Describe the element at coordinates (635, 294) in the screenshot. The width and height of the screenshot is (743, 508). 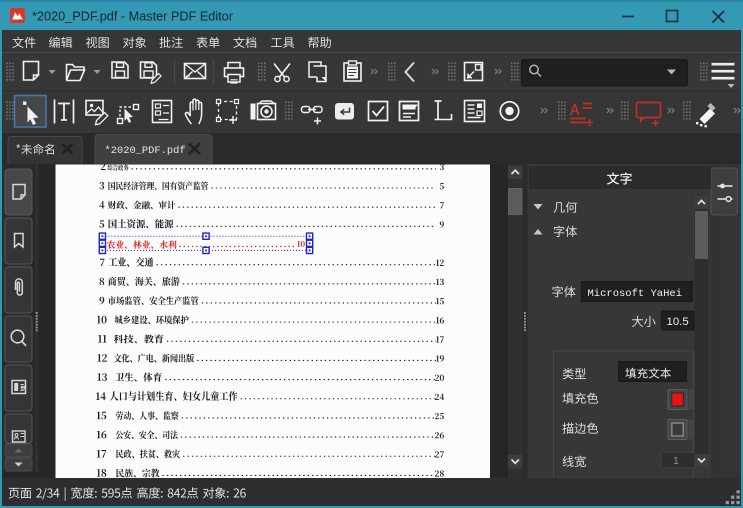
I see `svg-text: Microsoft YaHei` at that location.